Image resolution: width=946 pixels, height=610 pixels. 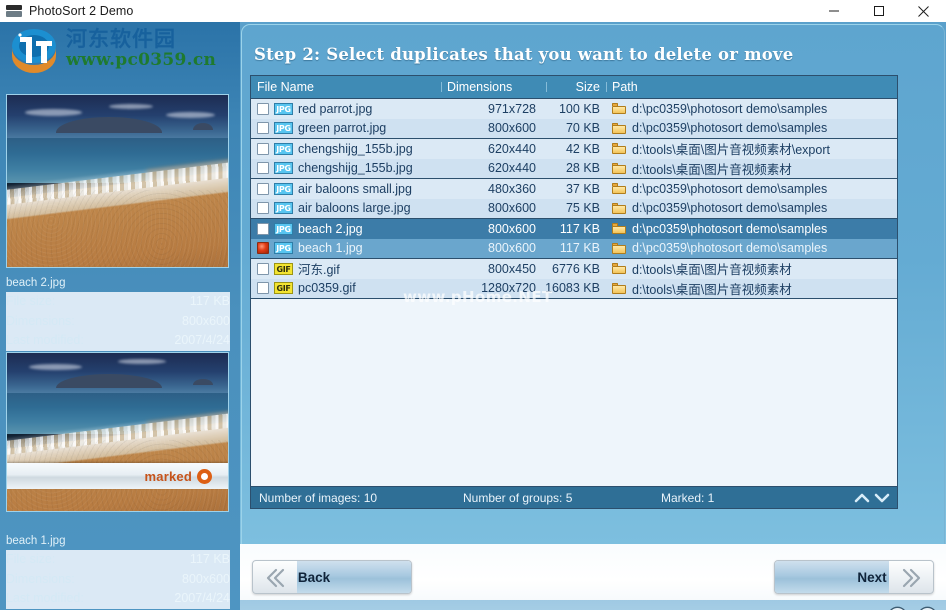 I want to click on cell-size: 37 KB, so click(x=582, y=188).